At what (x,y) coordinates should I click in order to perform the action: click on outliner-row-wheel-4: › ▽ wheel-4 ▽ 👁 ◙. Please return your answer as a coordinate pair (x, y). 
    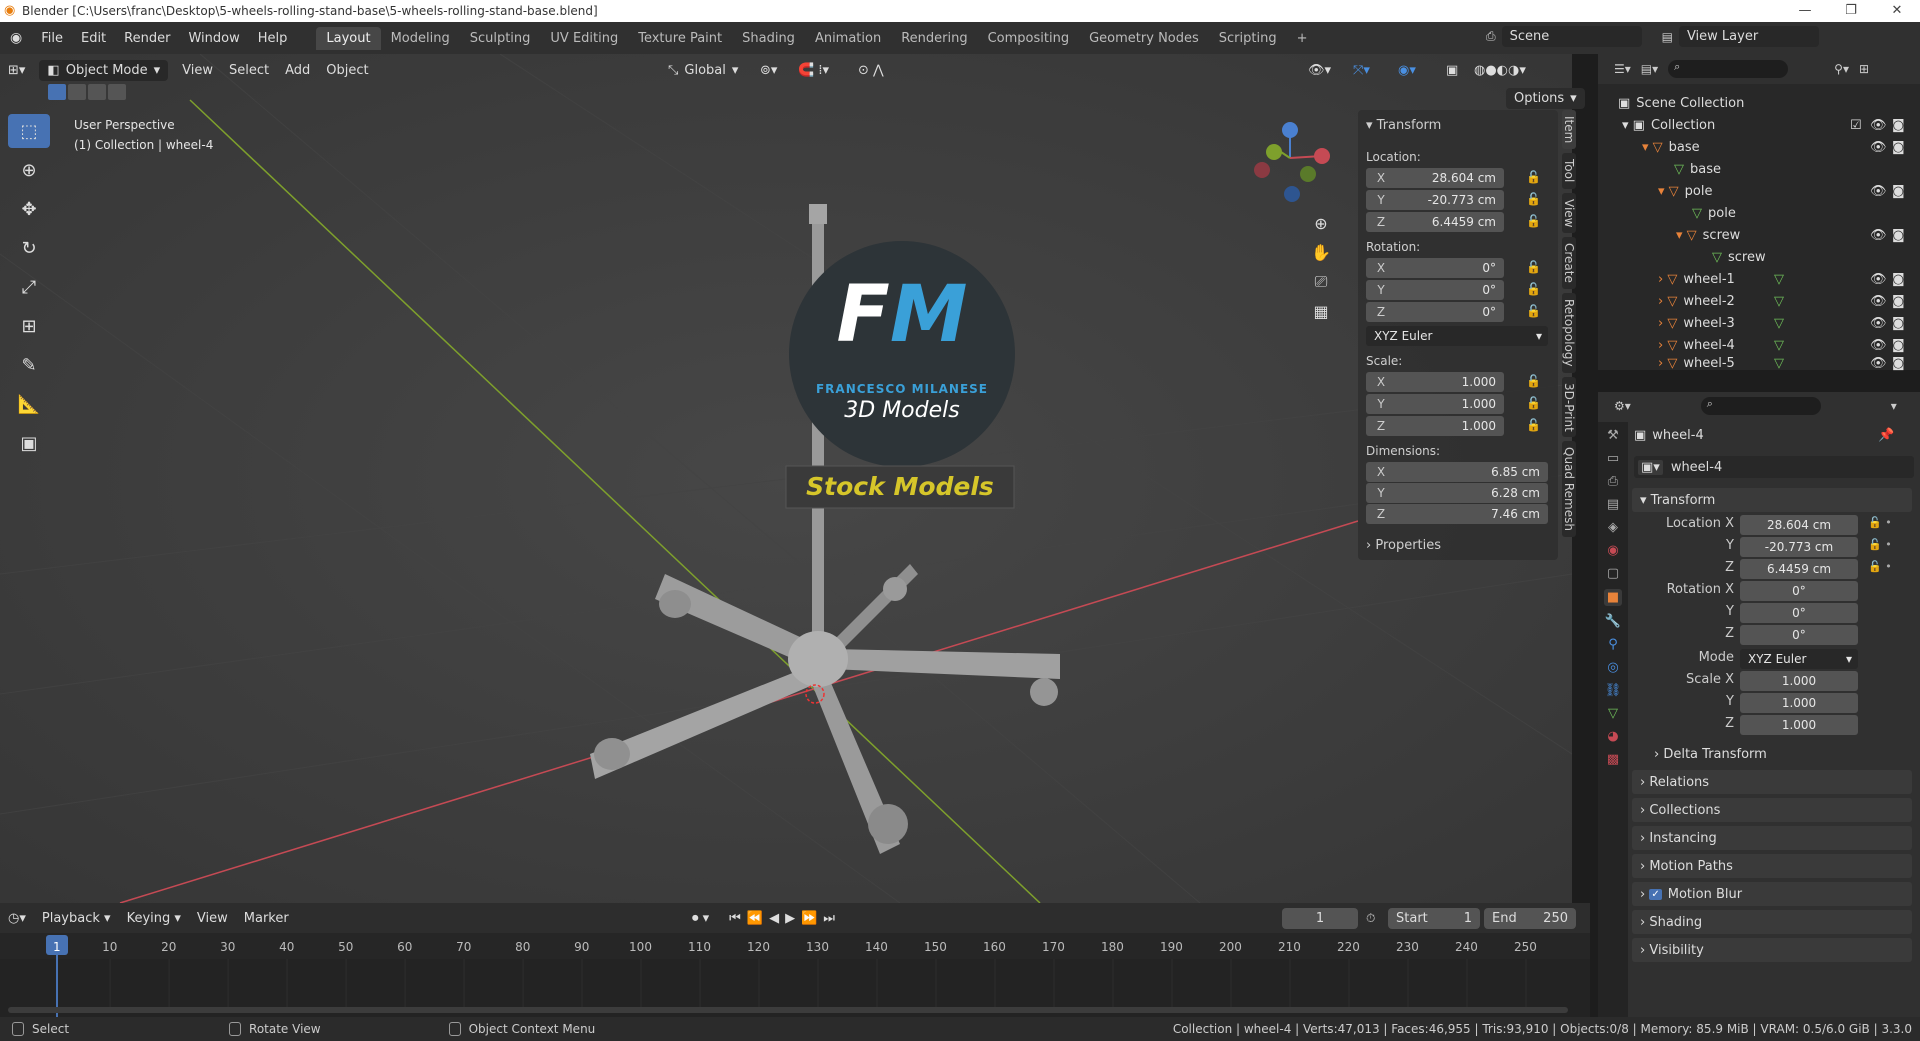
    Looking at the image, I should click on (1759, 345).